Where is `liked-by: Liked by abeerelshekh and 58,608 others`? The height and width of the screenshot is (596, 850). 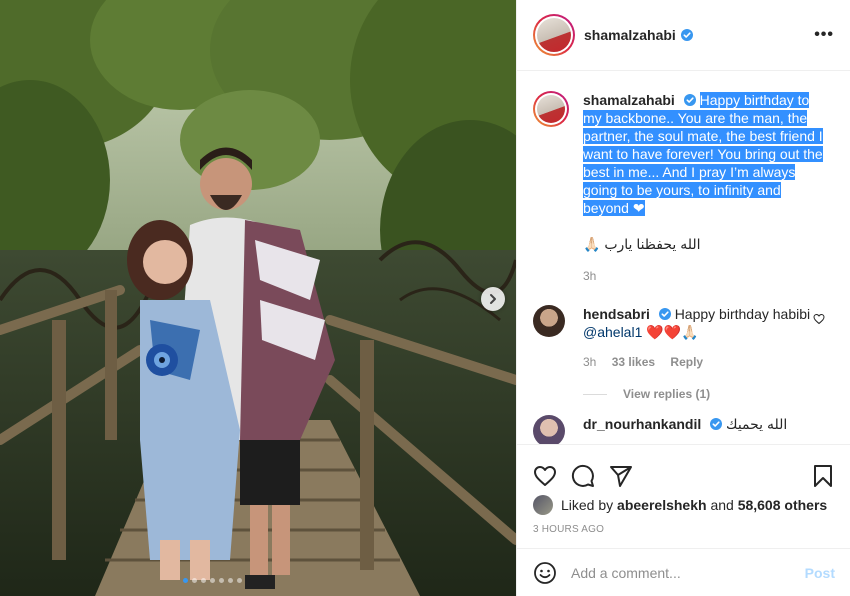 liked-by: Liked by abeerelshekh and 58,608 others is located at coordinates (683, 505).